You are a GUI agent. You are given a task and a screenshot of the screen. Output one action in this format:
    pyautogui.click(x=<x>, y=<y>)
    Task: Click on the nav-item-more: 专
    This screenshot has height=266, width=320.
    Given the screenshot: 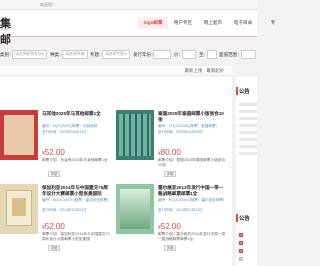 What is the action you would take?
    pyautogui.click(x=273, y=23)
    